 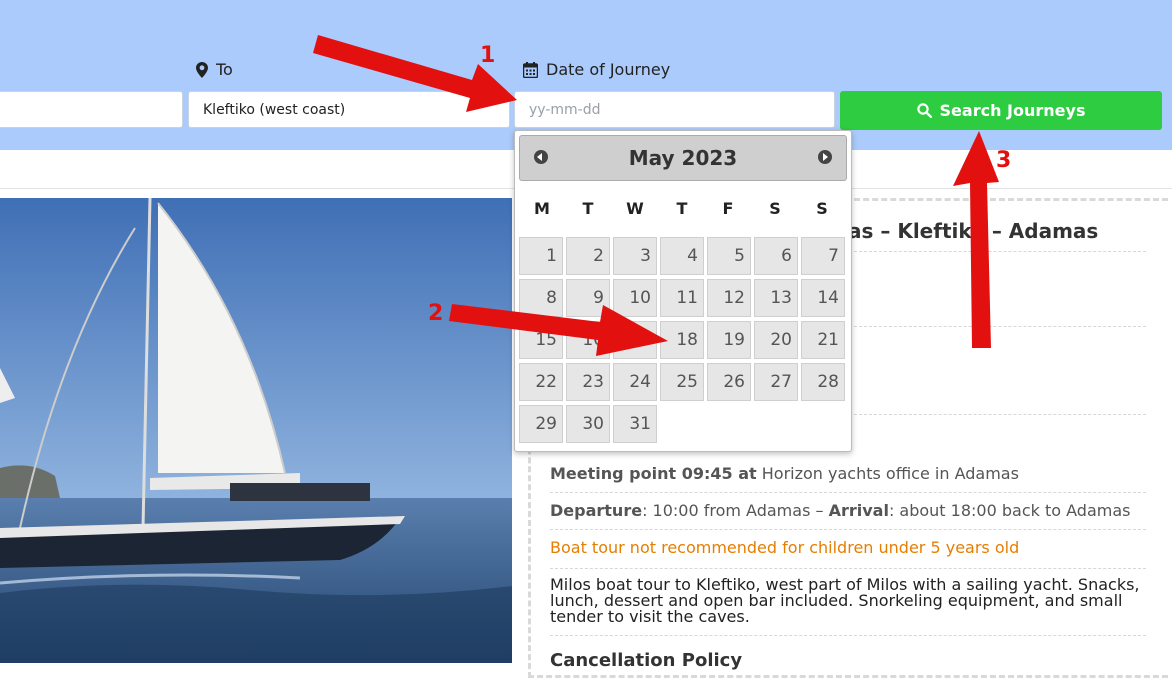 What do you see at coordinates (1004, 160) in the screenshot?
I see `annotation-number-3: 3` at bounding box center [1004, 160].